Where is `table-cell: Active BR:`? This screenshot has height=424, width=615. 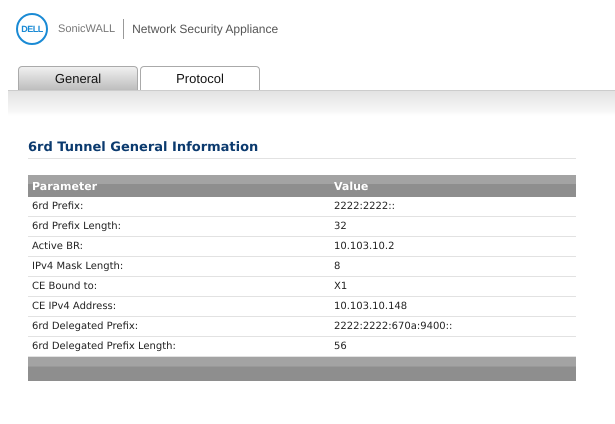
table-cell: Active BR: is located at coordinates (179, 246).